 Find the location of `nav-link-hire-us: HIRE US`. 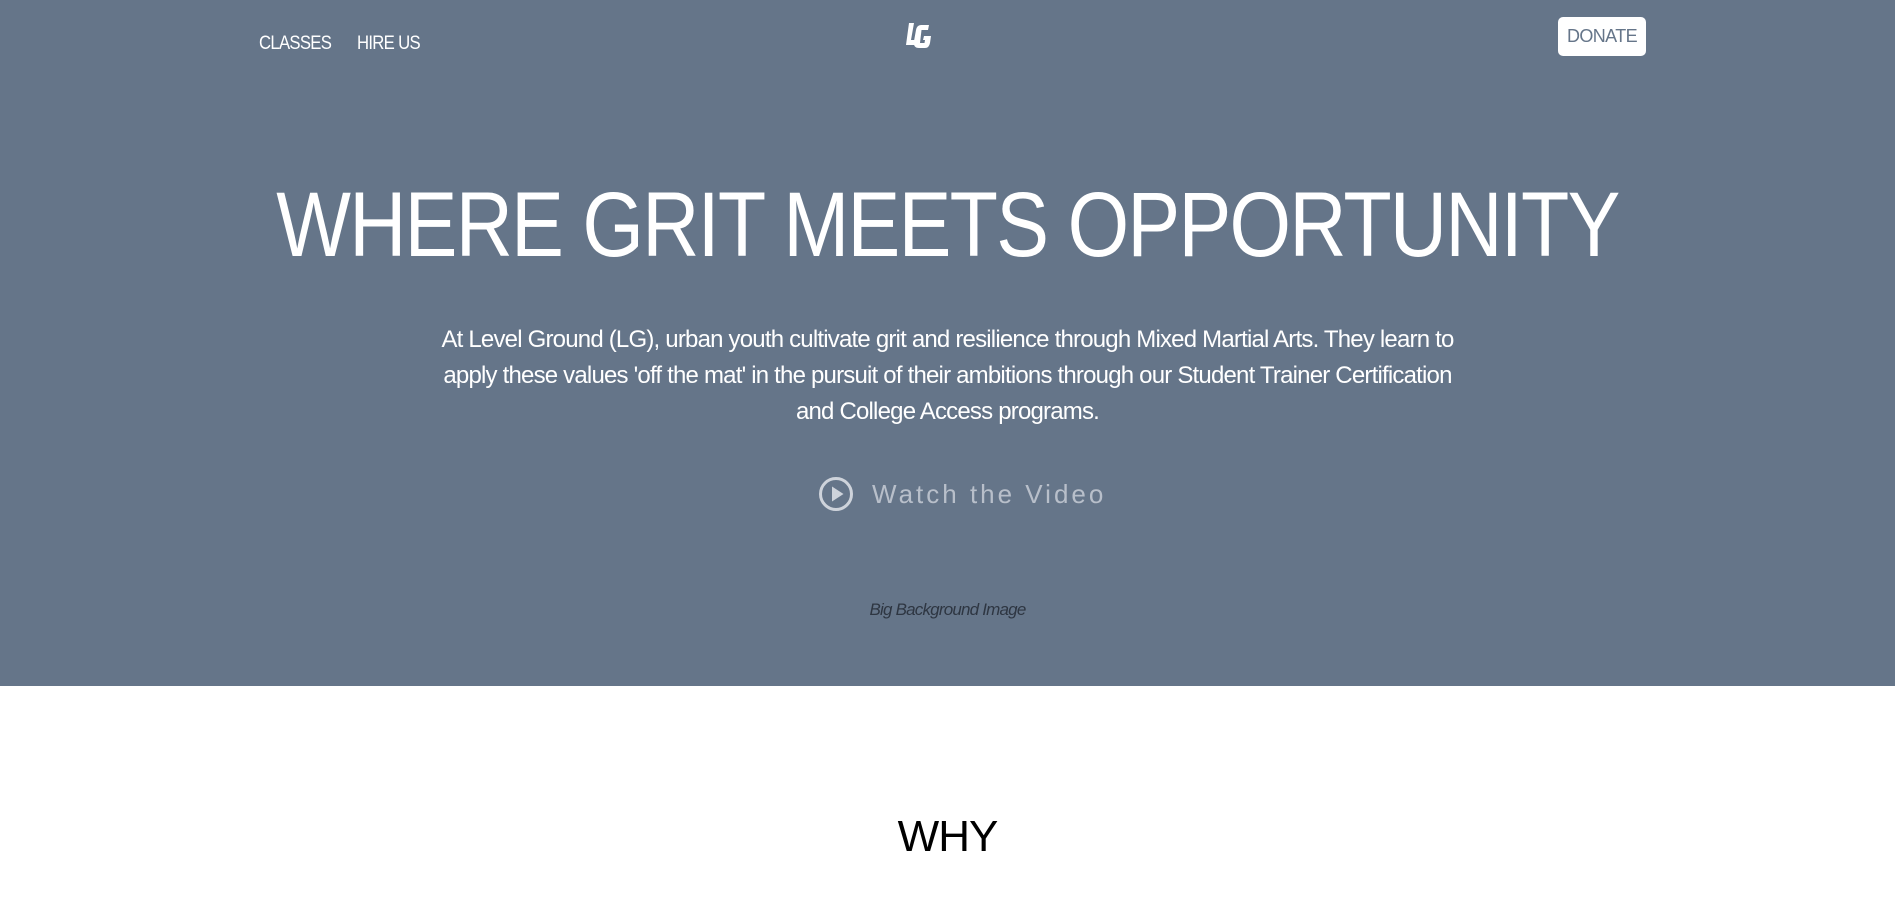

nav-link-hire-us: HIRE US is located at coordinates (389, 44).